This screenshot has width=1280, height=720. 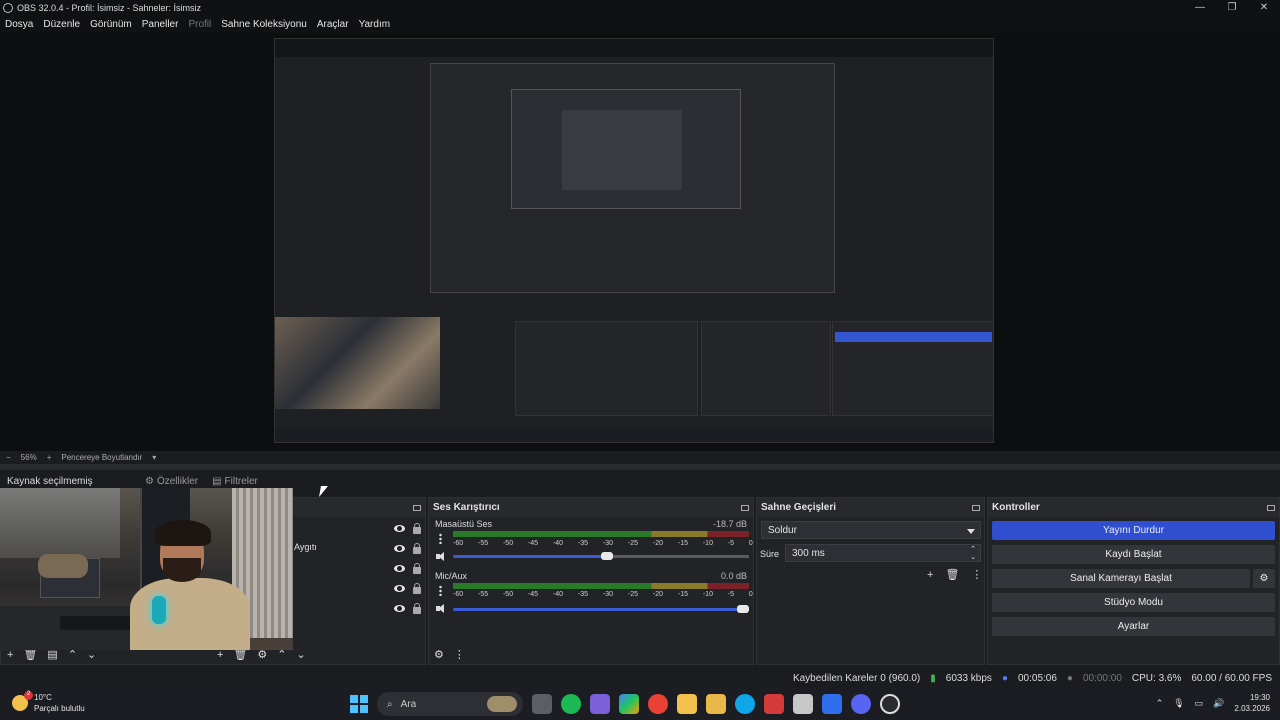 I want to click on zoom-bar: − 56% + Pencereye Boyutlandır ▾, so click(x=640, y=457).